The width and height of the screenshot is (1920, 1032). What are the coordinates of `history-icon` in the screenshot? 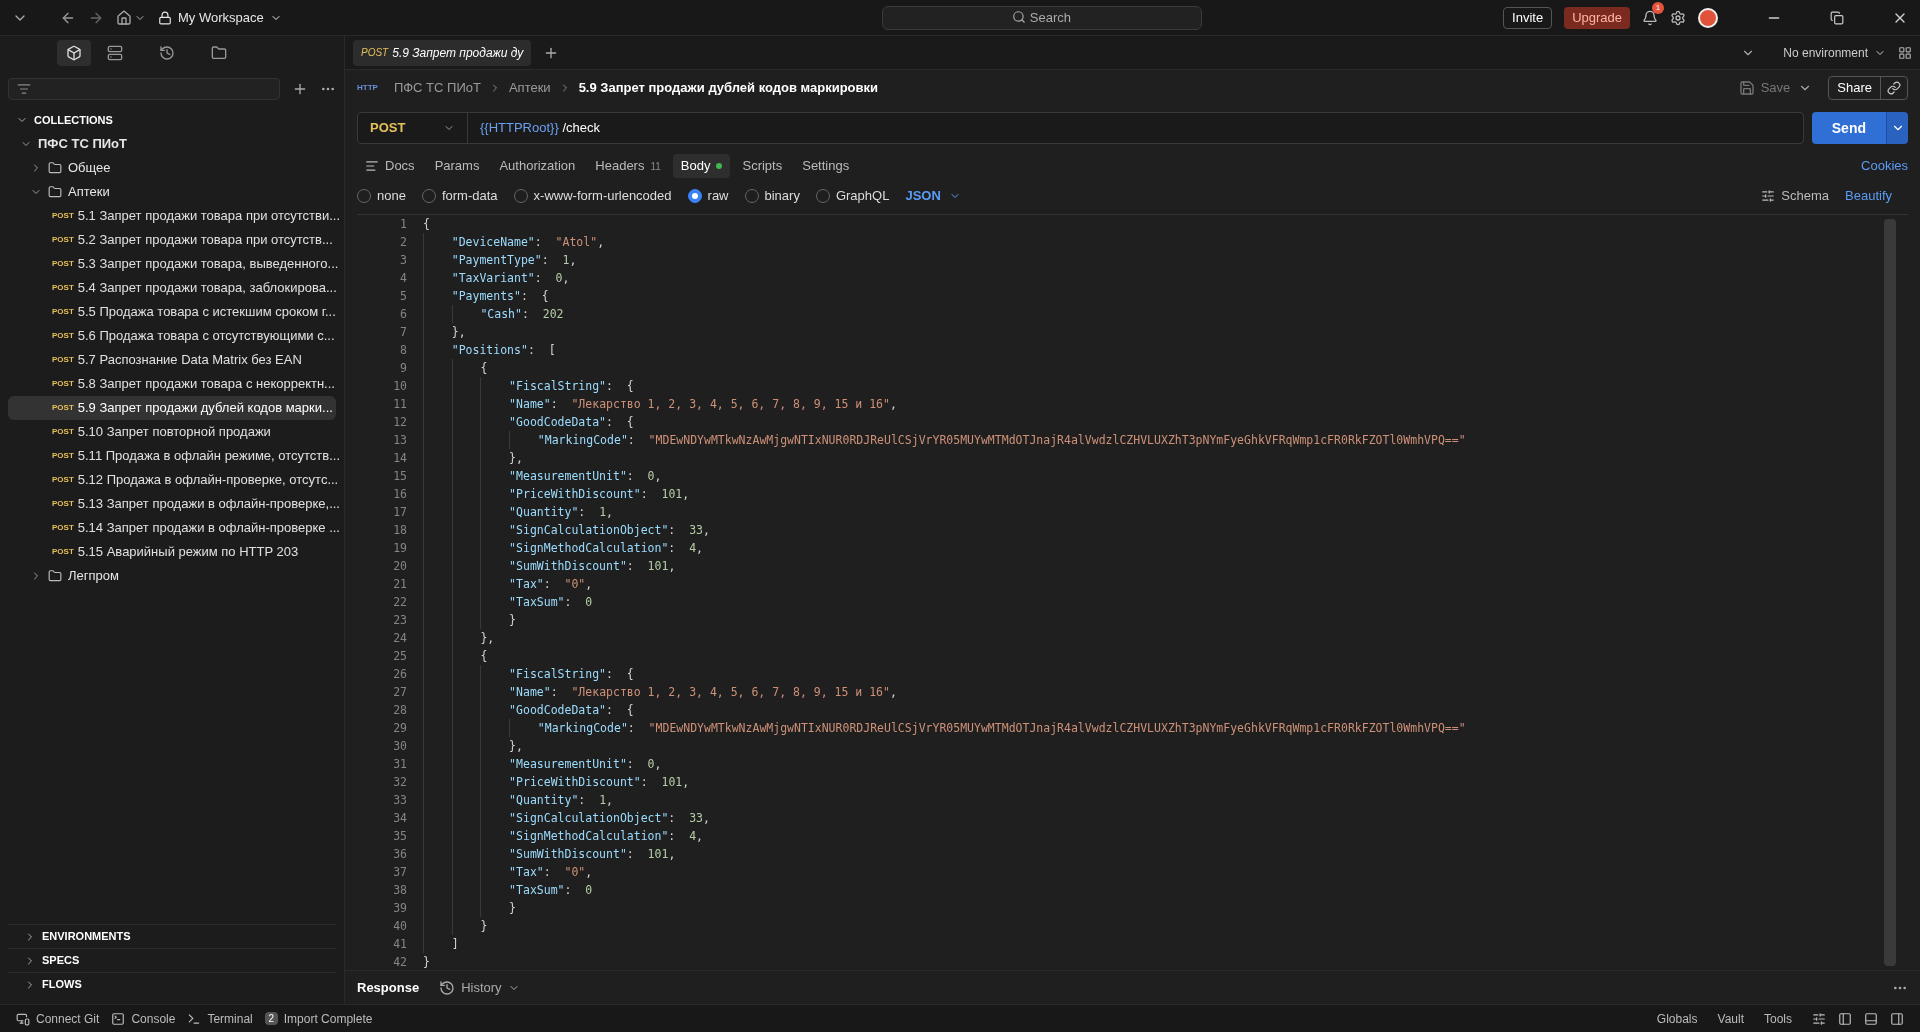 It's located at (167, 53).